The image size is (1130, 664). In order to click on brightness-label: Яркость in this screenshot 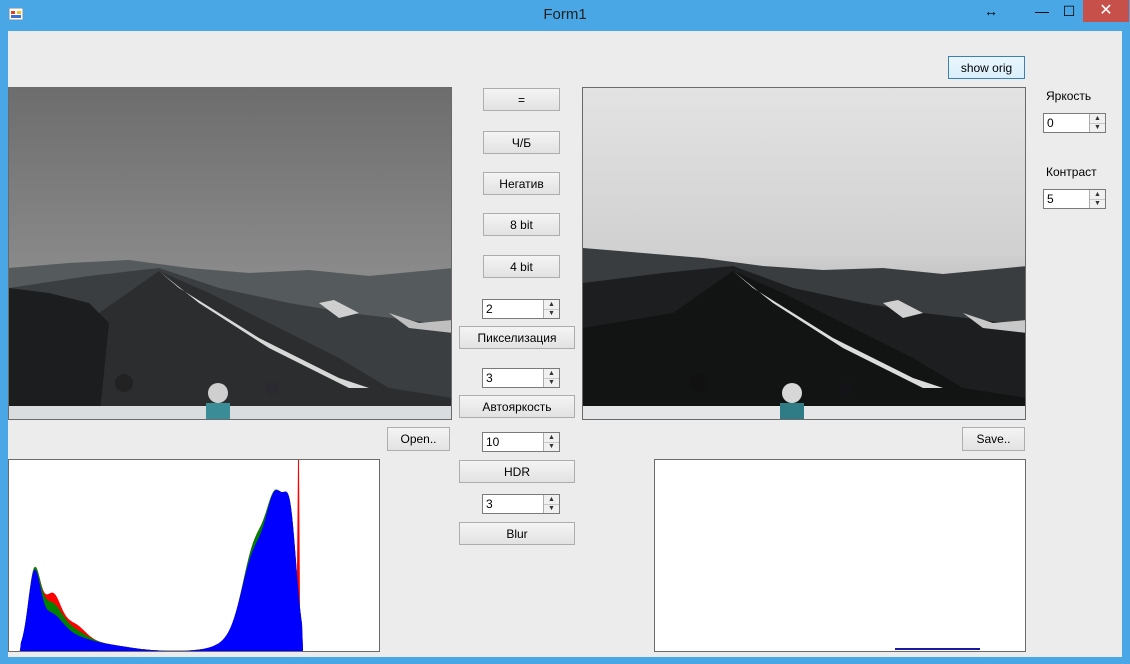, I will do `click(1069, 96)`.